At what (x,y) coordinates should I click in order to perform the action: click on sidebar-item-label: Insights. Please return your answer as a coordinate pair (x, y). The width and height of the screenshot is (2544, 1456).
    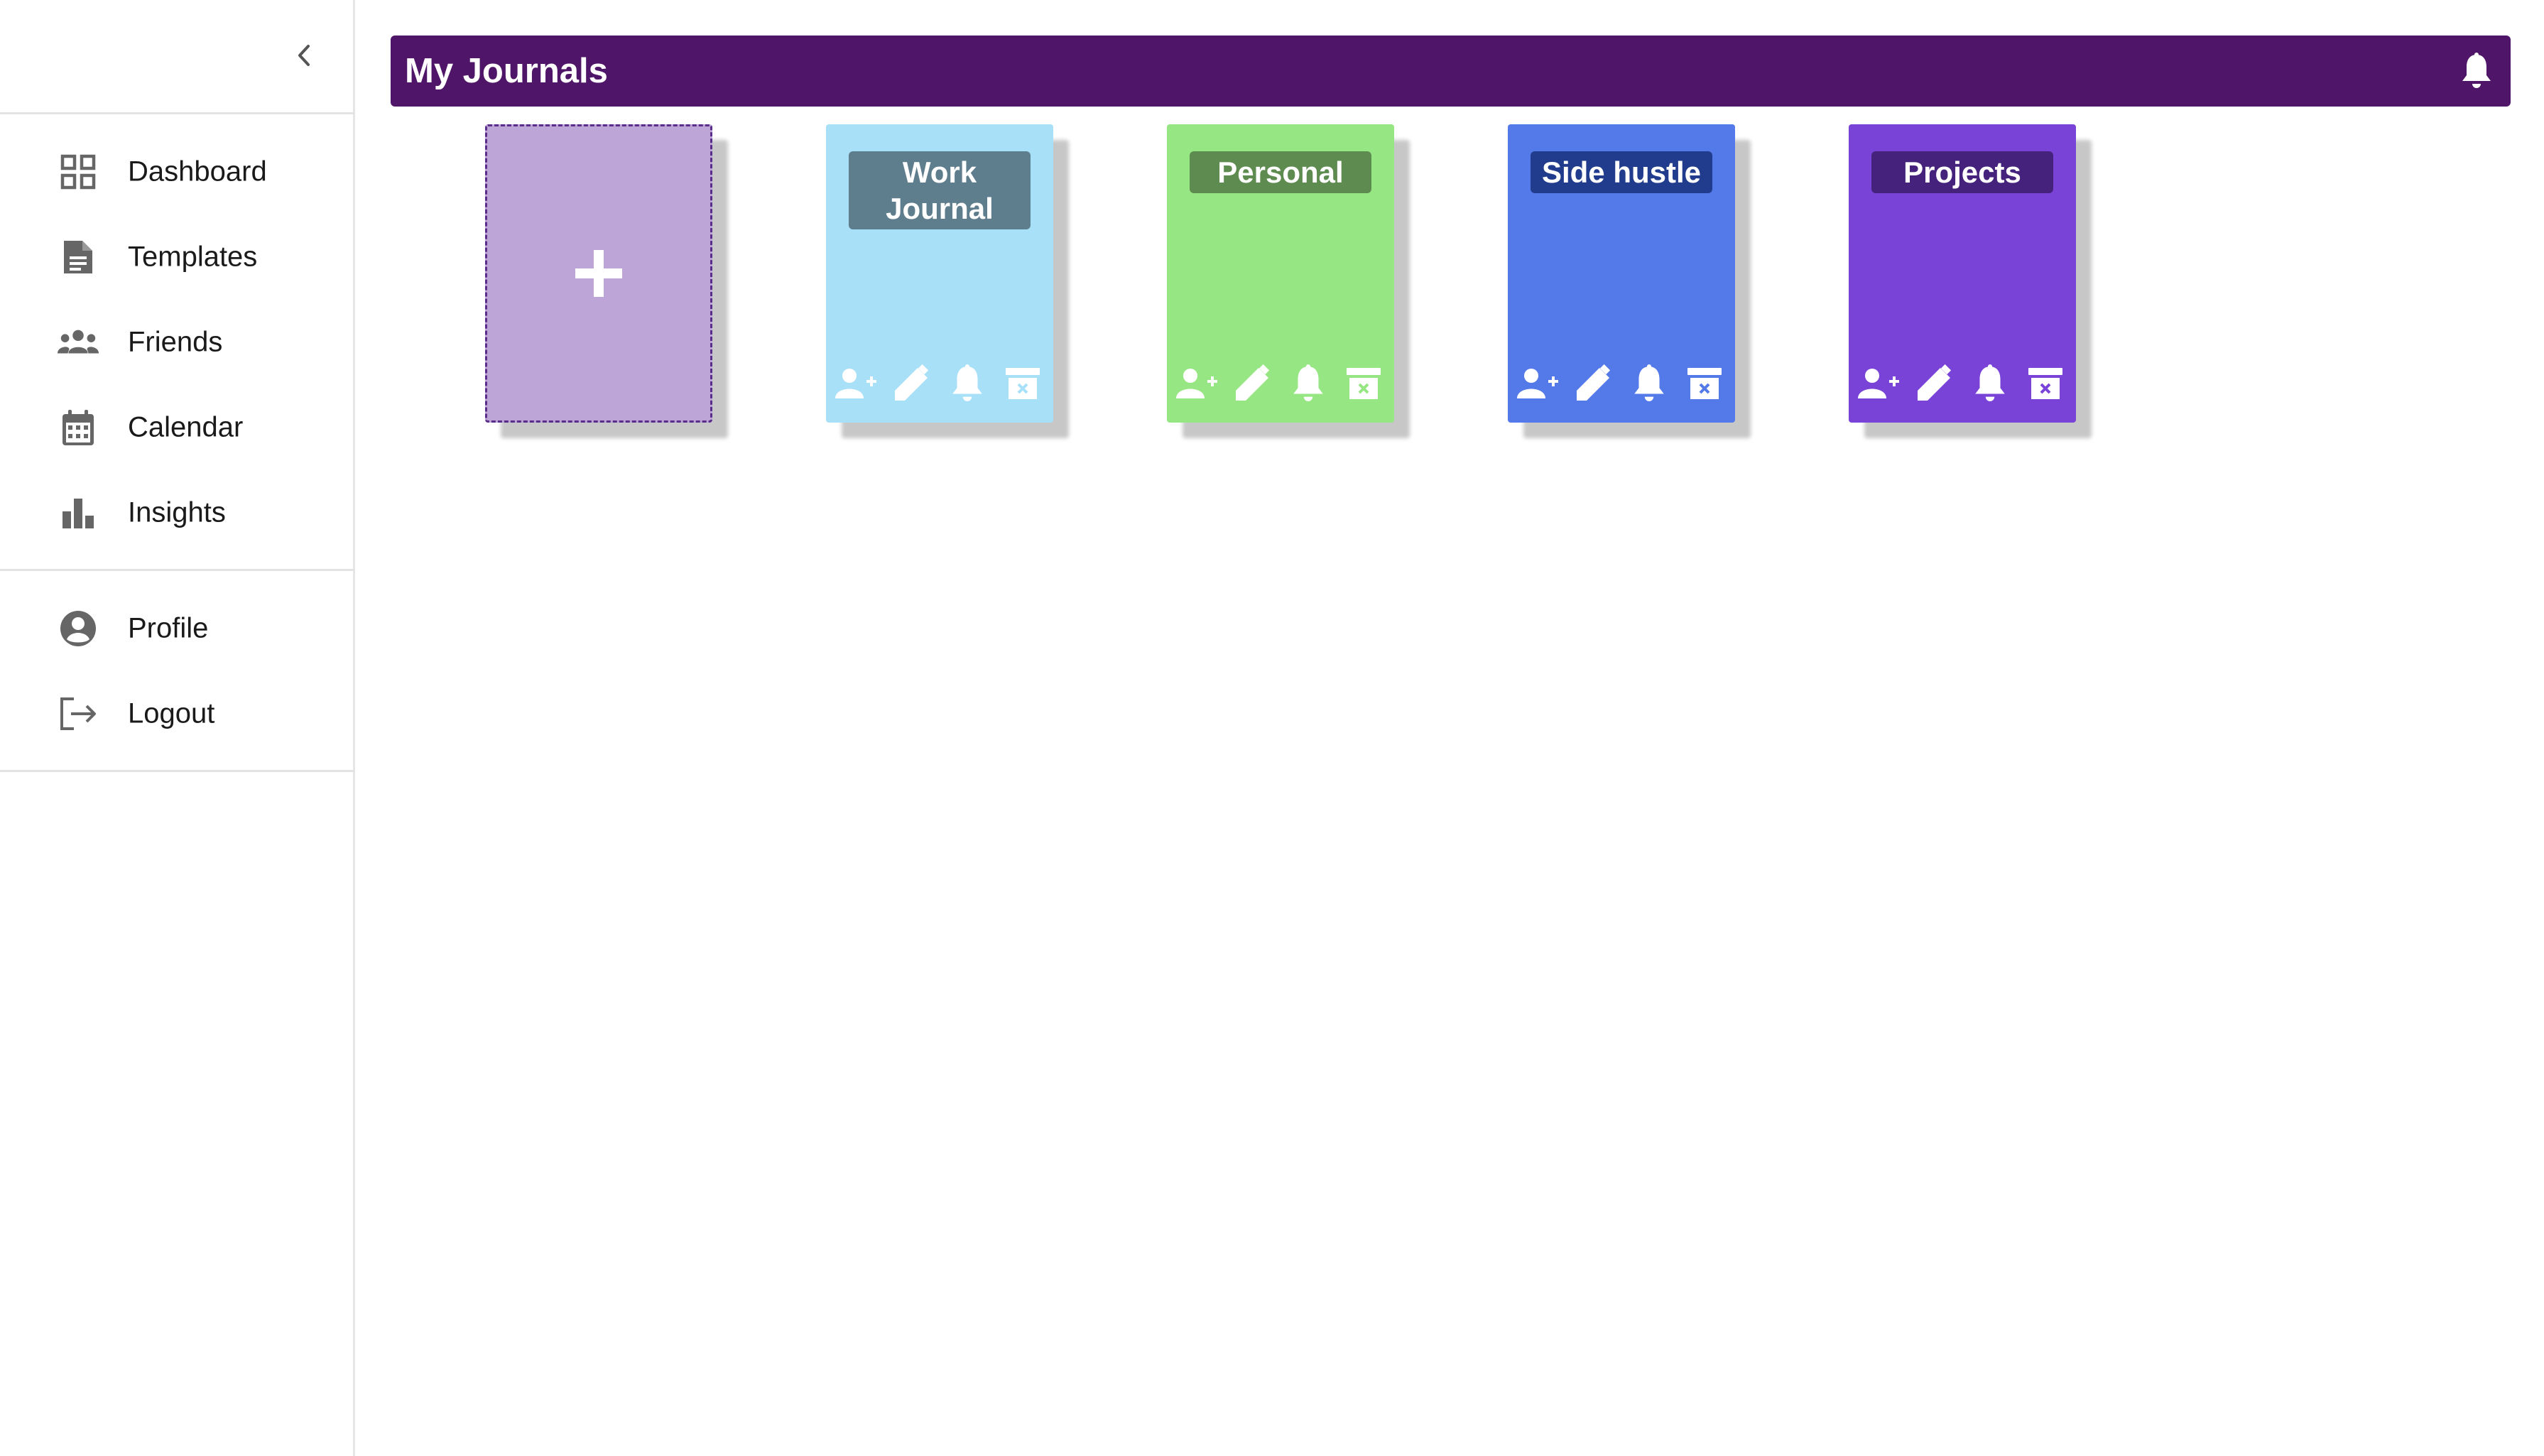
    Looking at the image, I should click on (177, 512).